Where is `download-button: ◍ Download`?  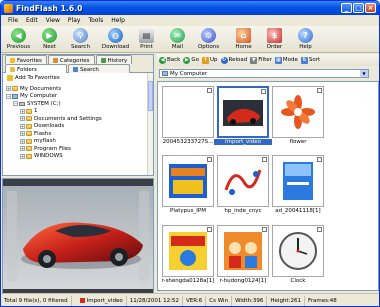 download-button: ◍ Download is located at coordinates (115, 39).